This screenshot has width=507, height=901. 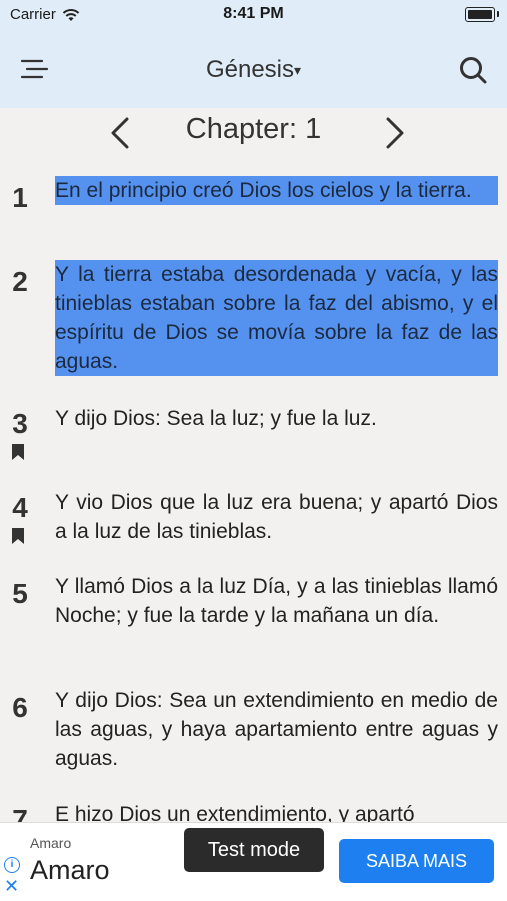 I want to click on verse-number: 1, so click(x=20, y=197).